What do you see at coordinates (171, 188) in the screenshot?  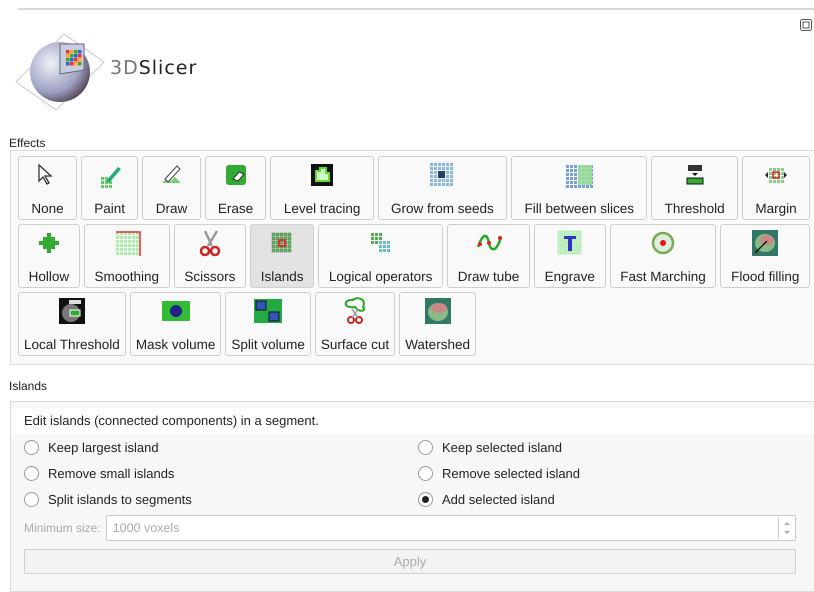 I see `effect-button: Draw` at bounding box center [171, 188].